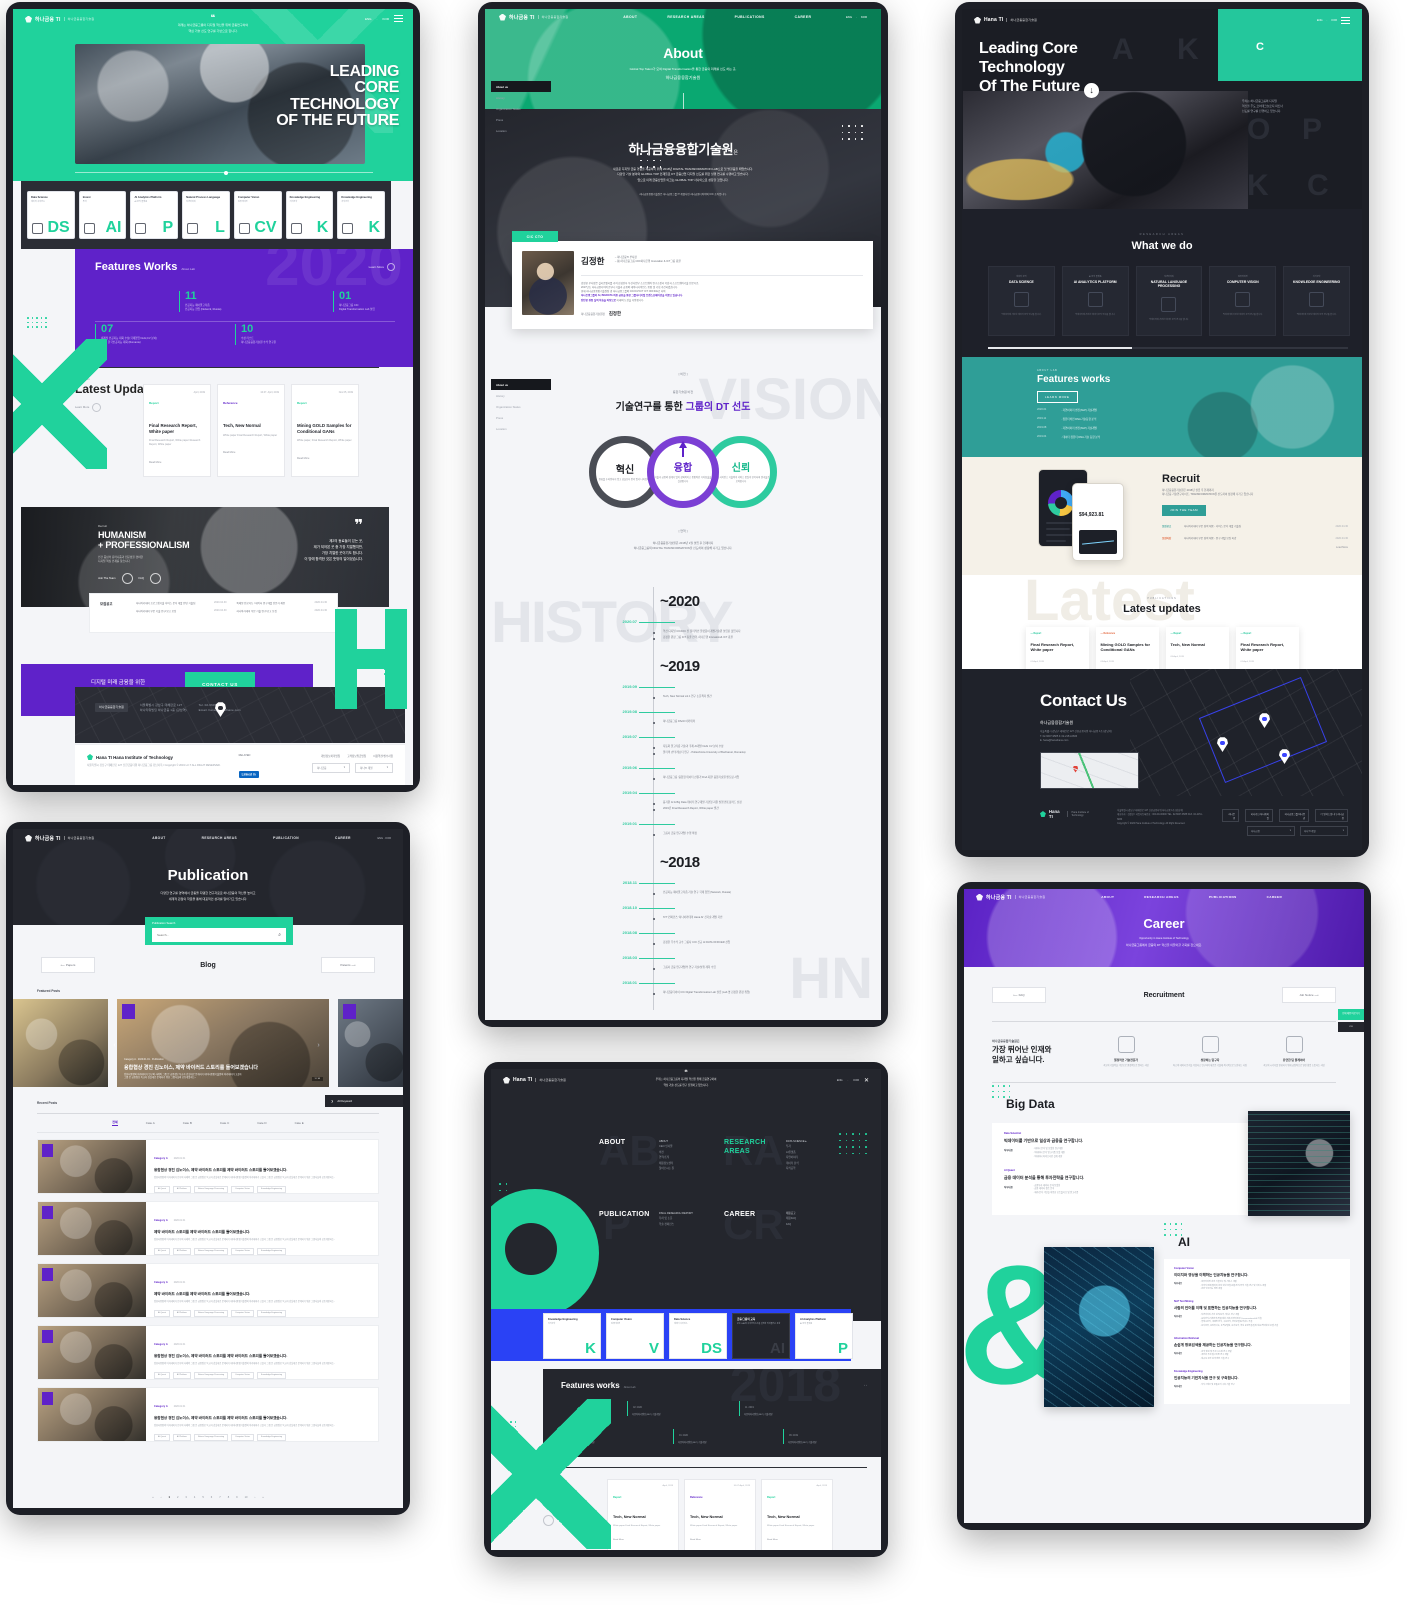 The image size is (1419, 1623). What do you see at coordinates (1255, 547) in the screenshot?
I see `load-more-link: Load More` at bounding box center [1255, 547].